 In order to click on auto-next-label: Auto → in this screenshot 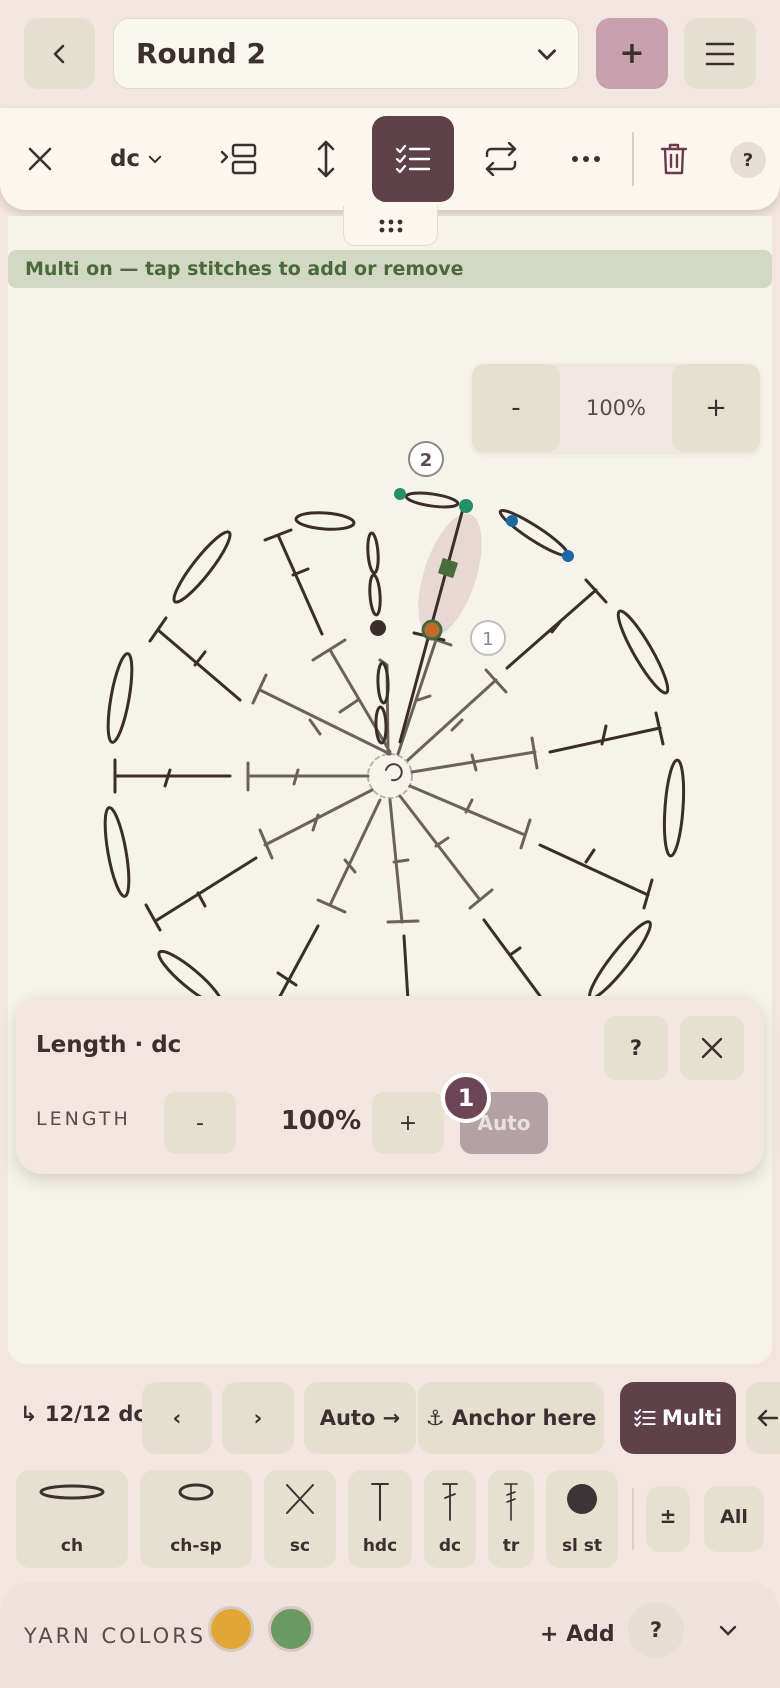, I will do `click(360, 1418)`.